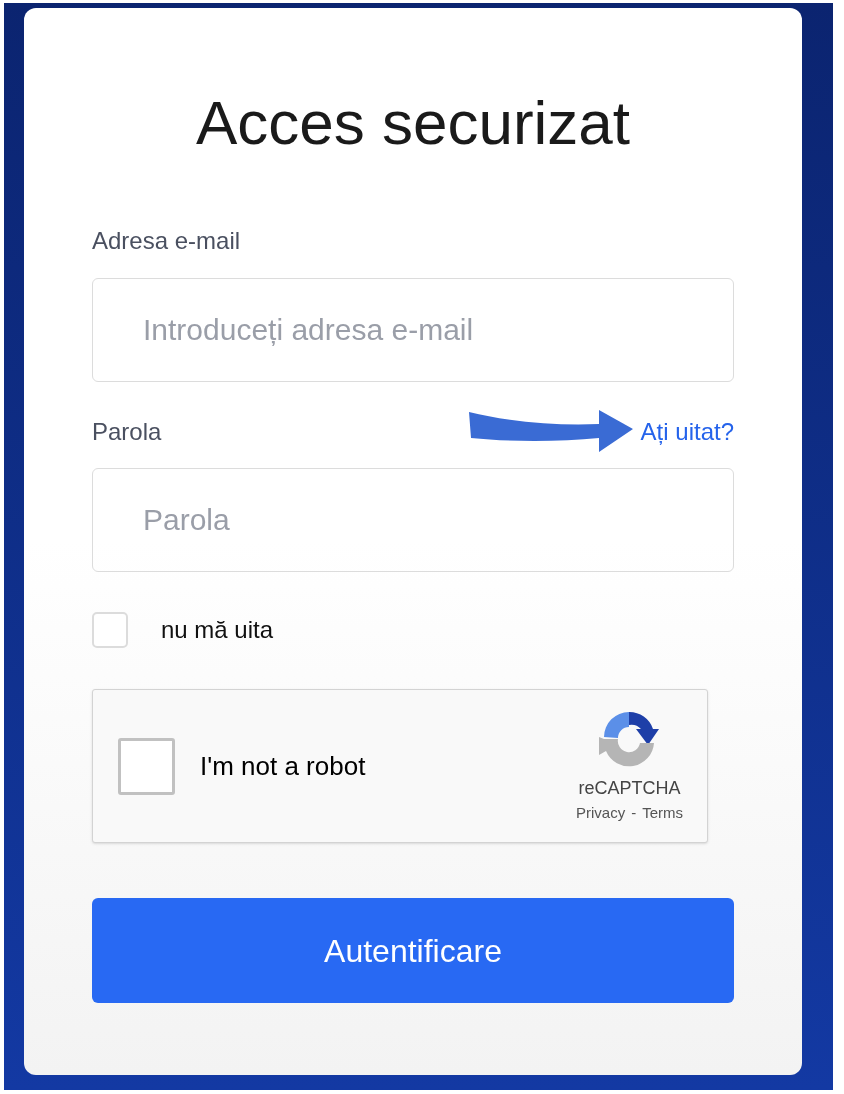 The width and height of the screenshot is (844, 1094). I want to click on password-field: Parola, so click(413, 520).